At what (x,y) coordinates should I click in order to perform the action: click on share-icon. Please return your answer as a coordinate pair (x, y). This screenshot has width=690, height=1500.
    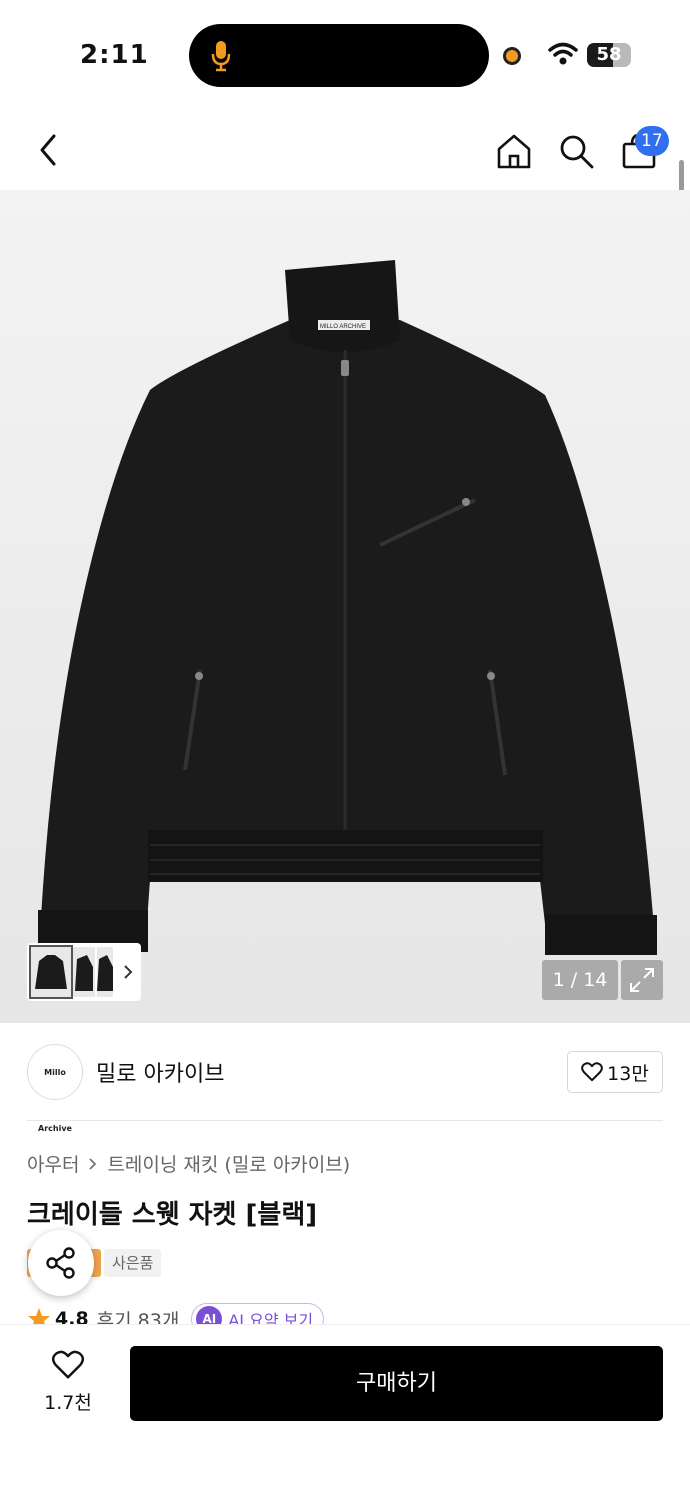
    Looking at the image, I should click on (60, 1263).